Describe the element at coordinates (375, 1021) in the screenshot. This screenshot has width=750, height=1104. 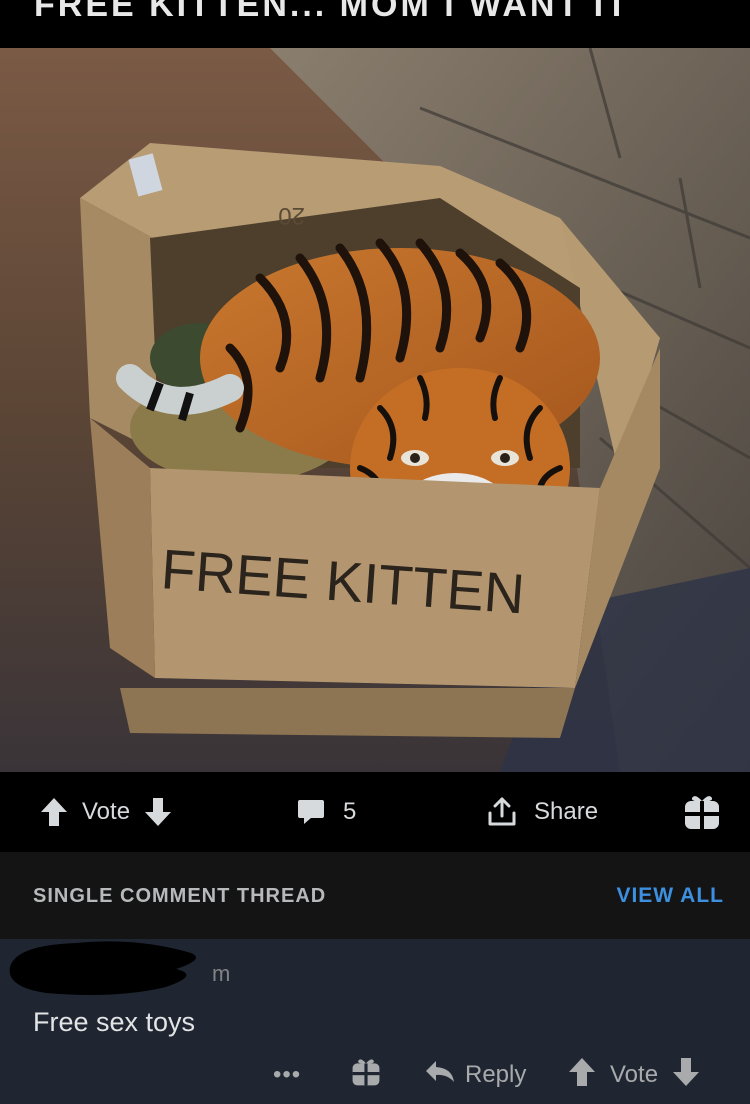
I see `comment: m Free sex toys ••• Reply Vote` at that location.